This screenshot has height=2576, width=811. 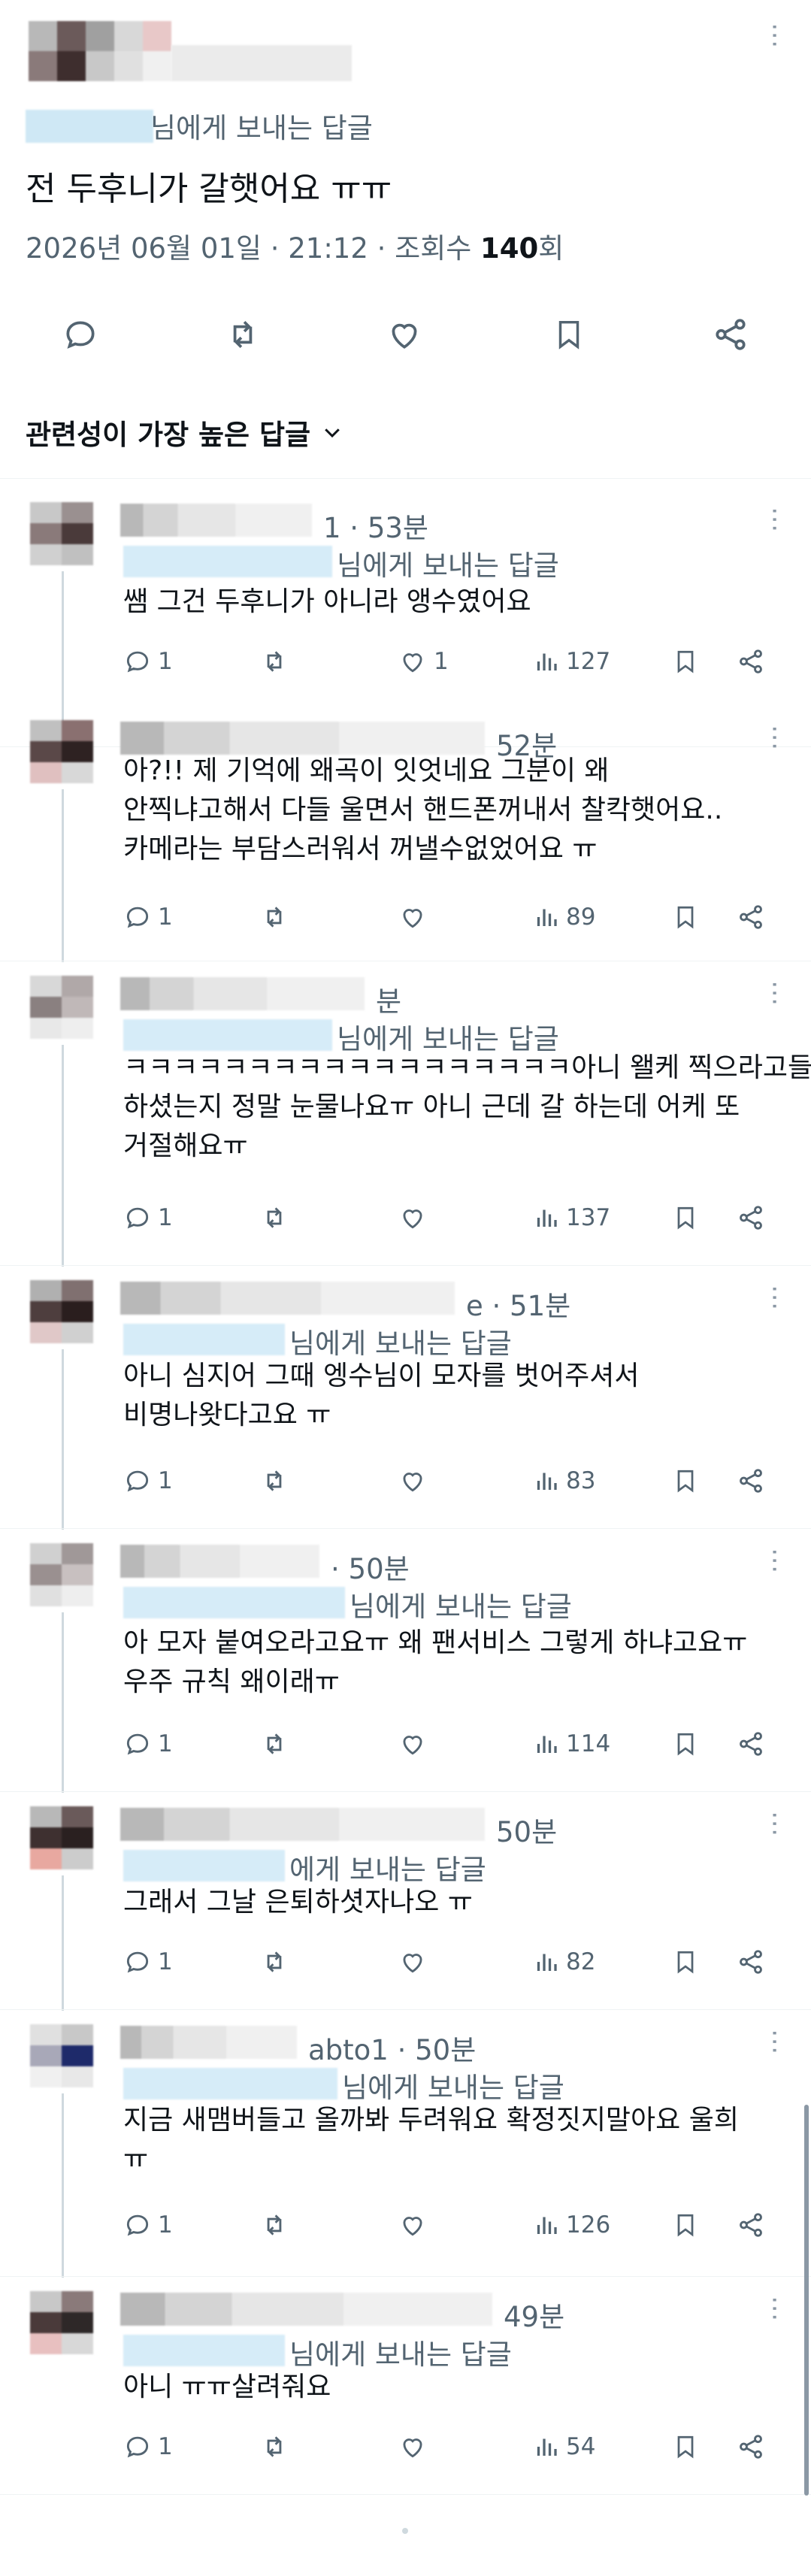 What do you see at coordinates (564, 2446) in the screenshot?
I see `views-button: 54` at bounding box center [564, 2446].